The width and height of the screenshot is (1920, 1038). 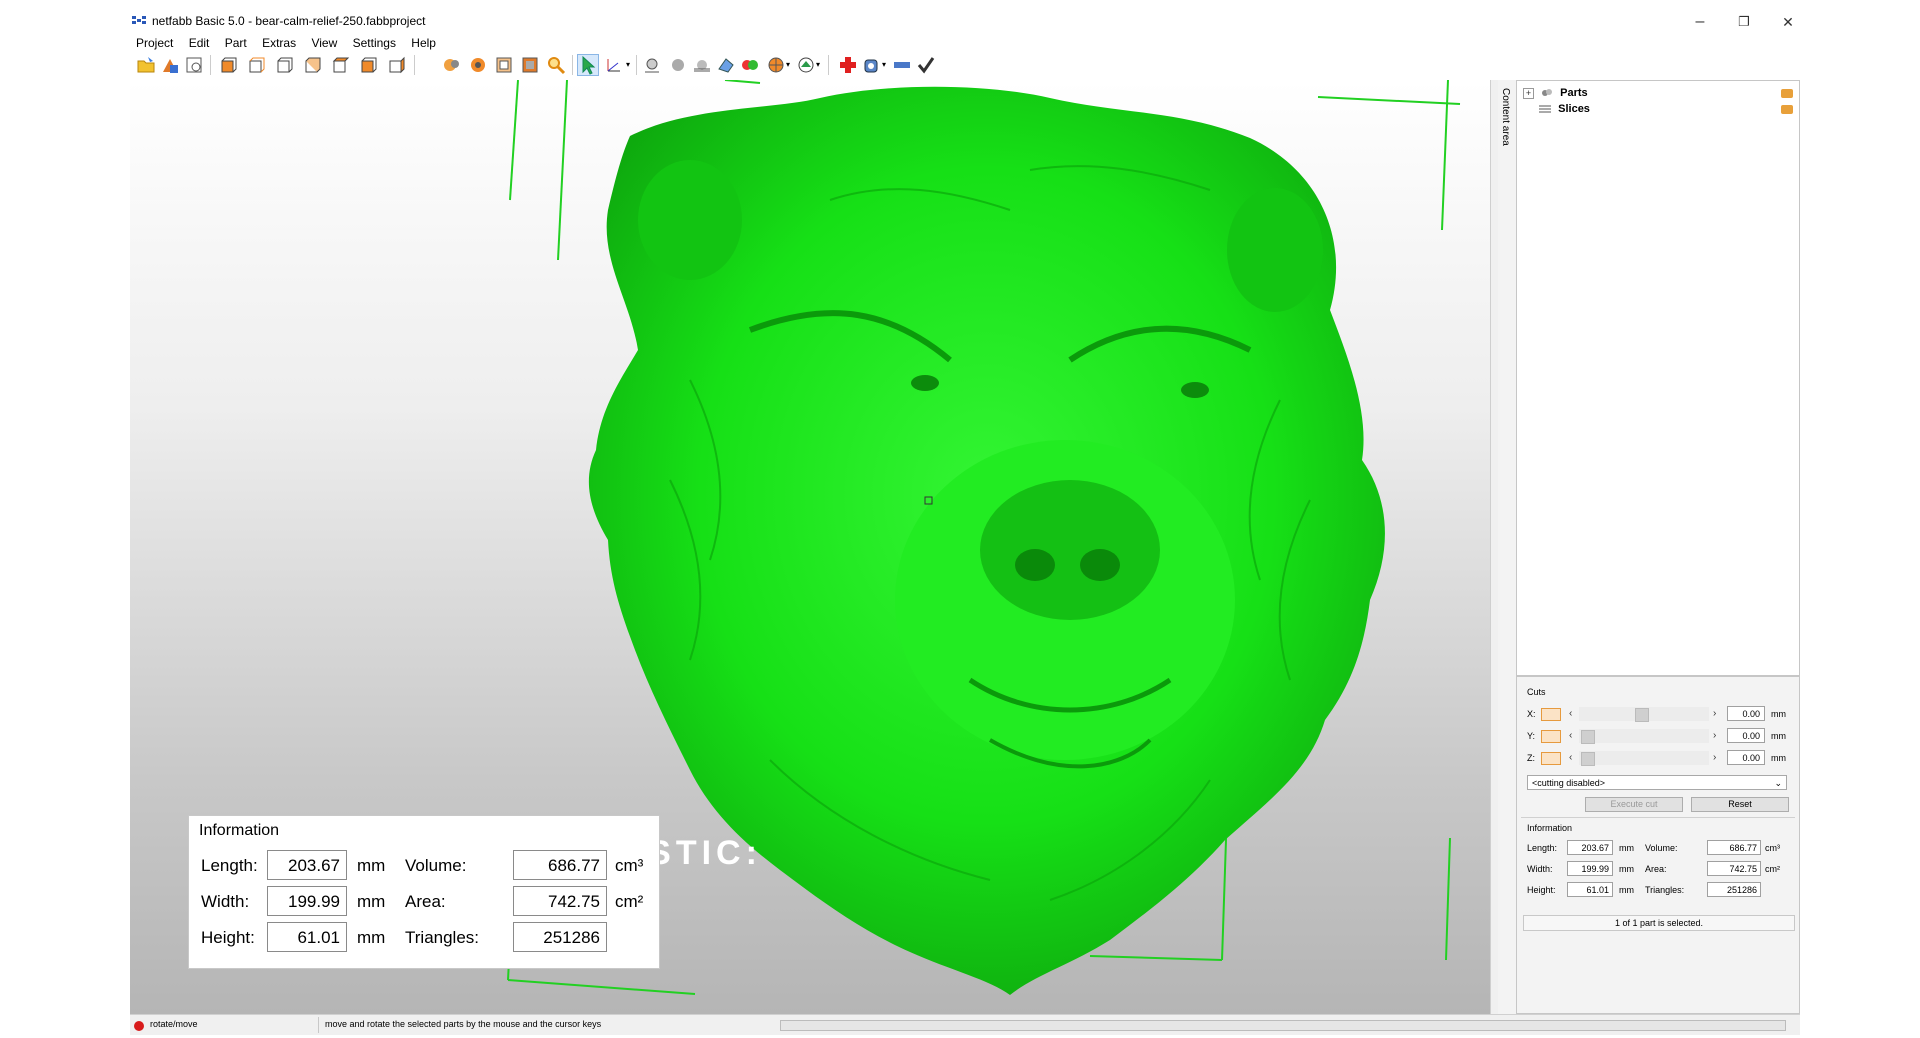 What do you see at coordinates (588, 65) in the screenshot?
I see `select-cursor-icon` at bounding box center [588, 65].